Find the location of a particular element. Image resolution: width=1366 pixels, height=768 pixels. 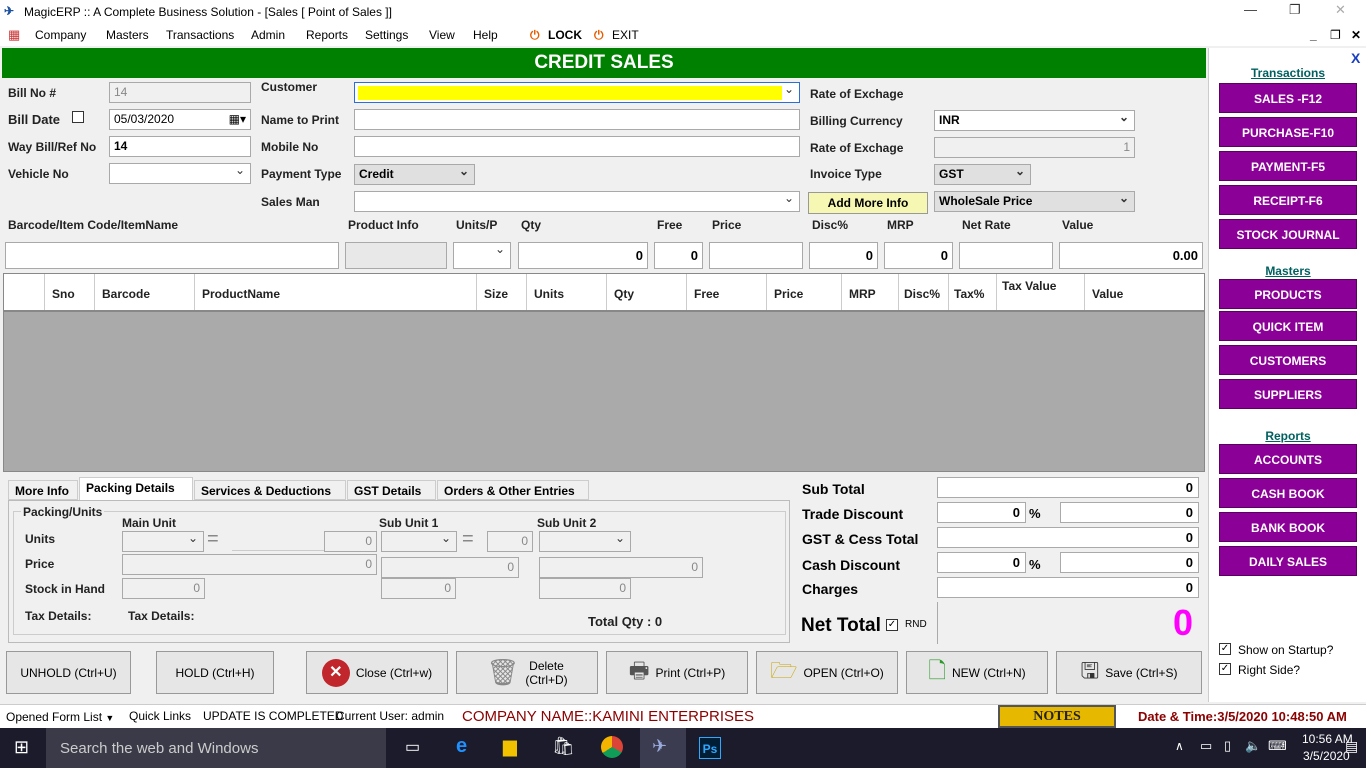

volume-icon: 🔈 is located at coordinates (1253, 746).